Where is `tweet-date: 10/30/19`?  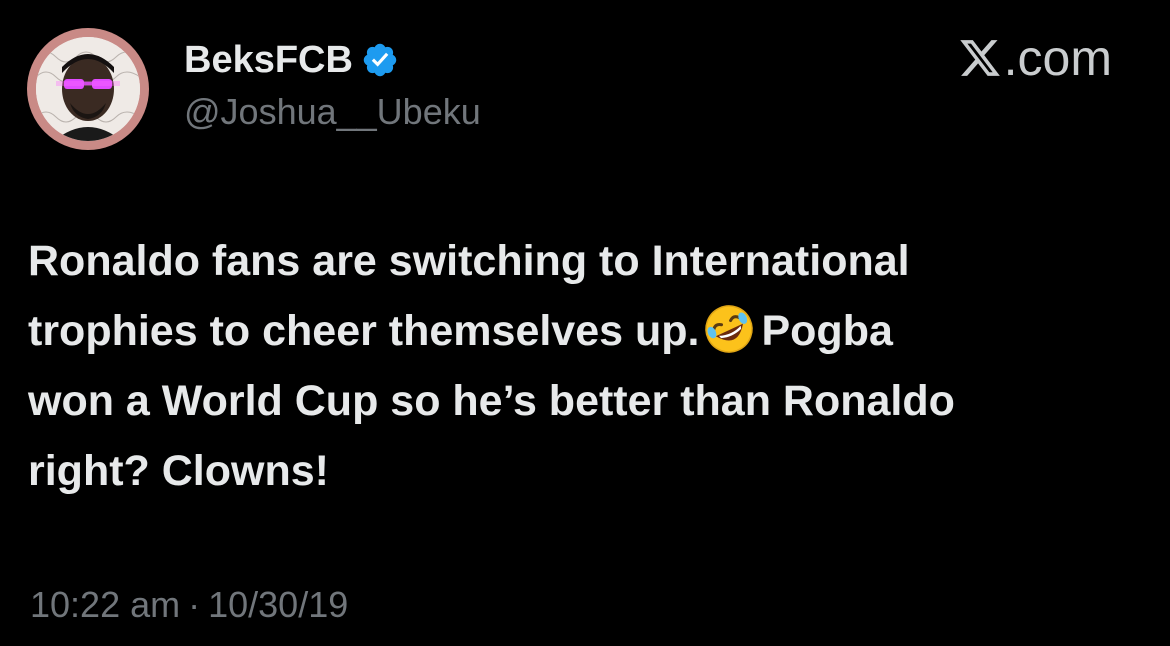 tweet-date: 10/30/19 is located at coordinates (278, 604).